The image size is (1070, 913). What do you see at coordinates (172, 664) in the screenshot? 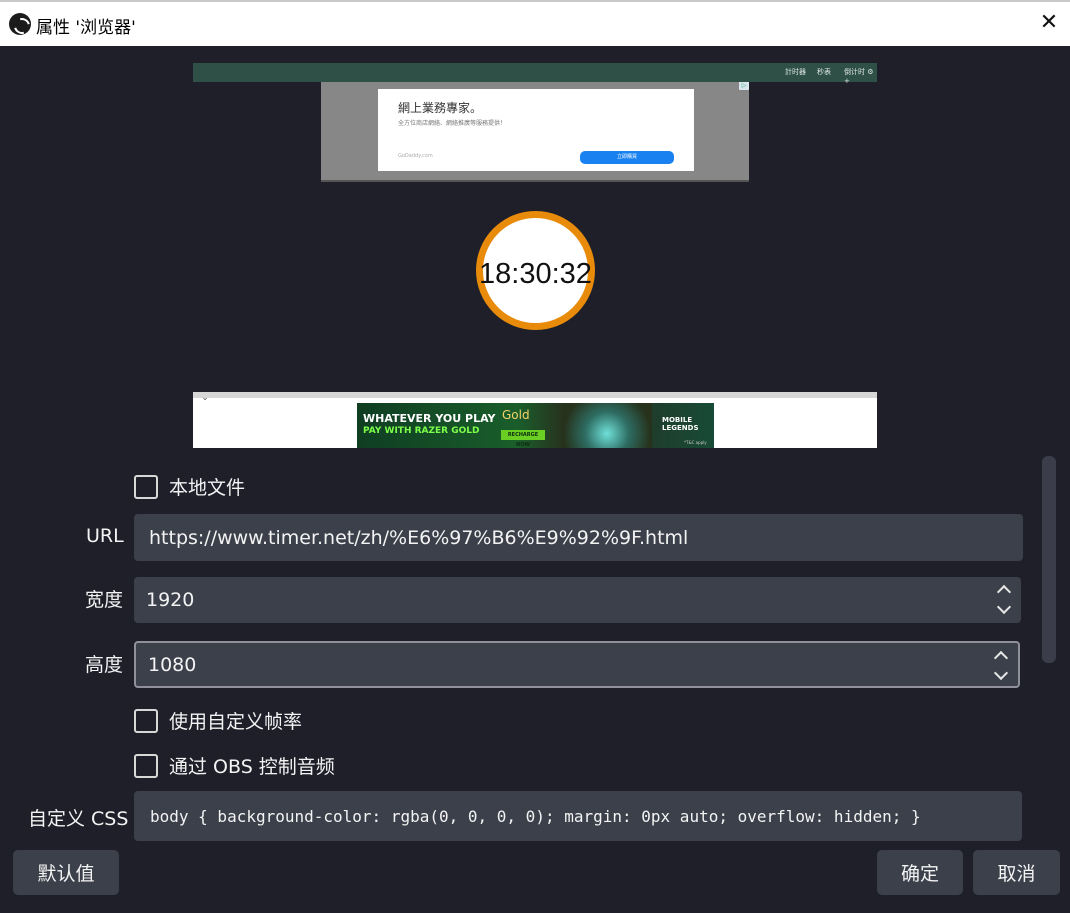
I see `height-value: 1080` at bounding box center [172, 664].